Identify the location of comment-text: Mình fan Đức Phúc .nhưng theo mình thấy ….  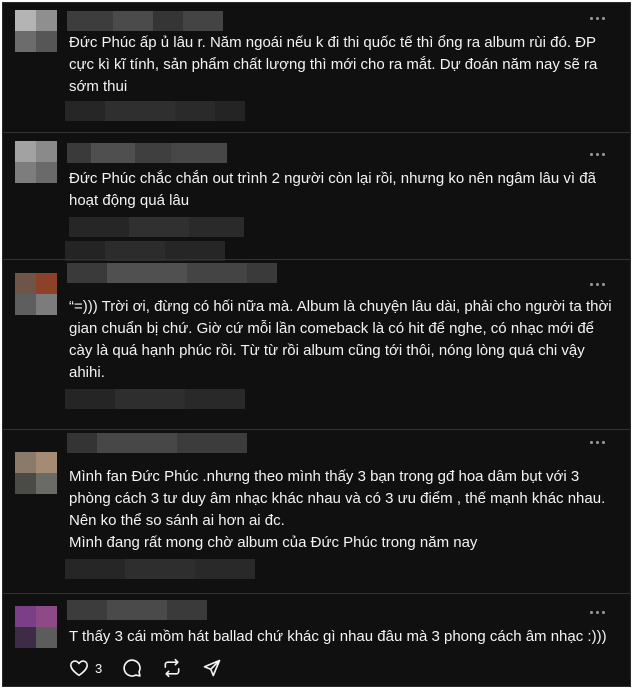
(337, 509).